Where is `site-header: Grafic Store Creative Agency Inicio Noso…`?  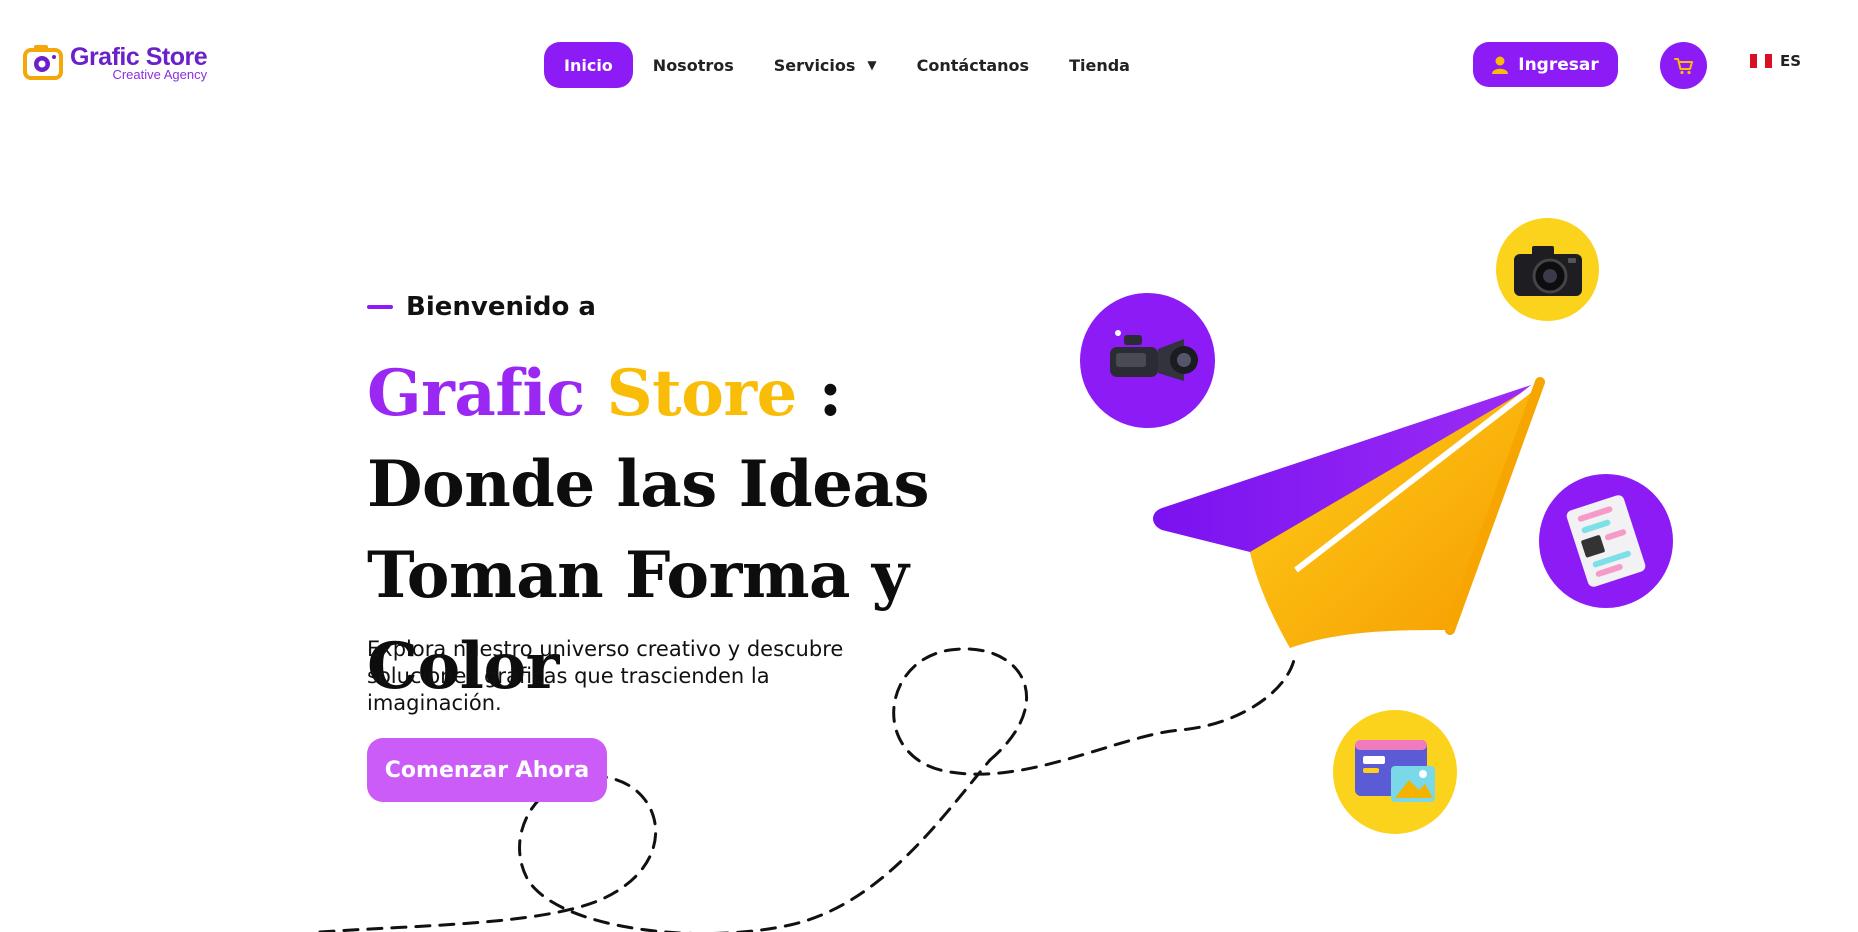
site-header: Grafic Store Creative Agency Inicio Noso… is located at coordinates (929, 55).